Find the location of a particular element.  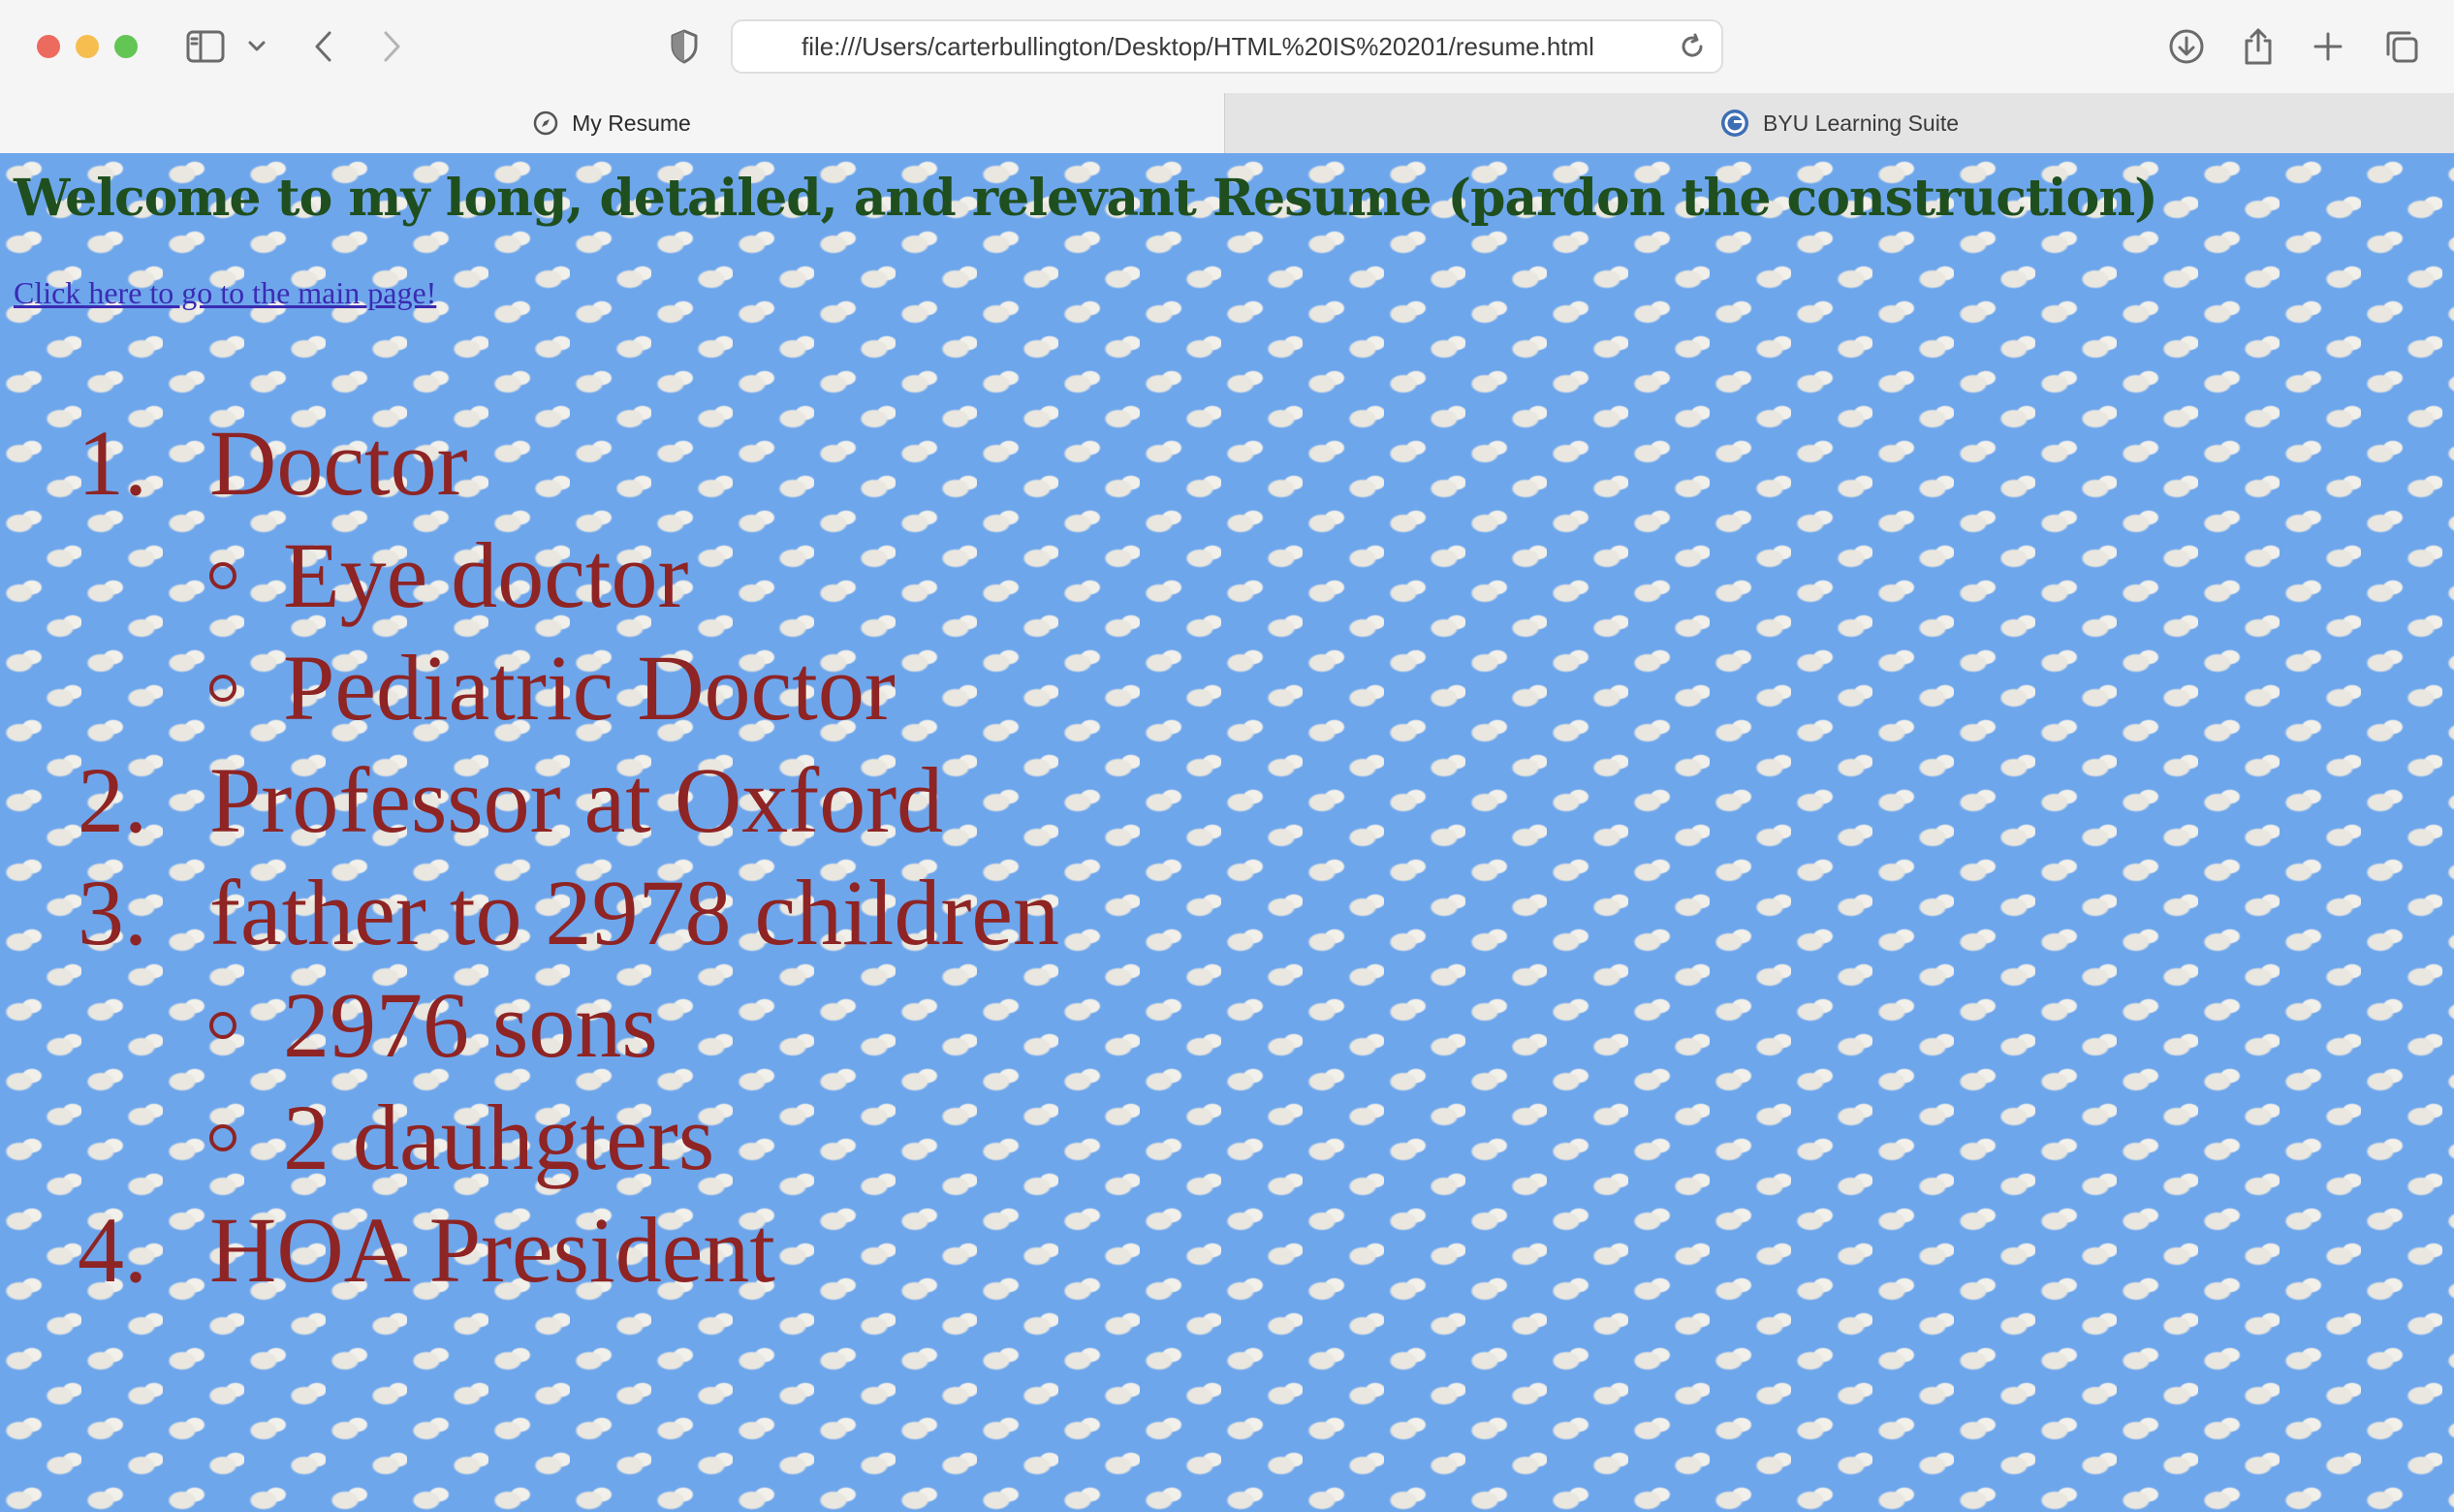

sub-list-item-text: 2976 sons is located at coordinates (470, 1025).